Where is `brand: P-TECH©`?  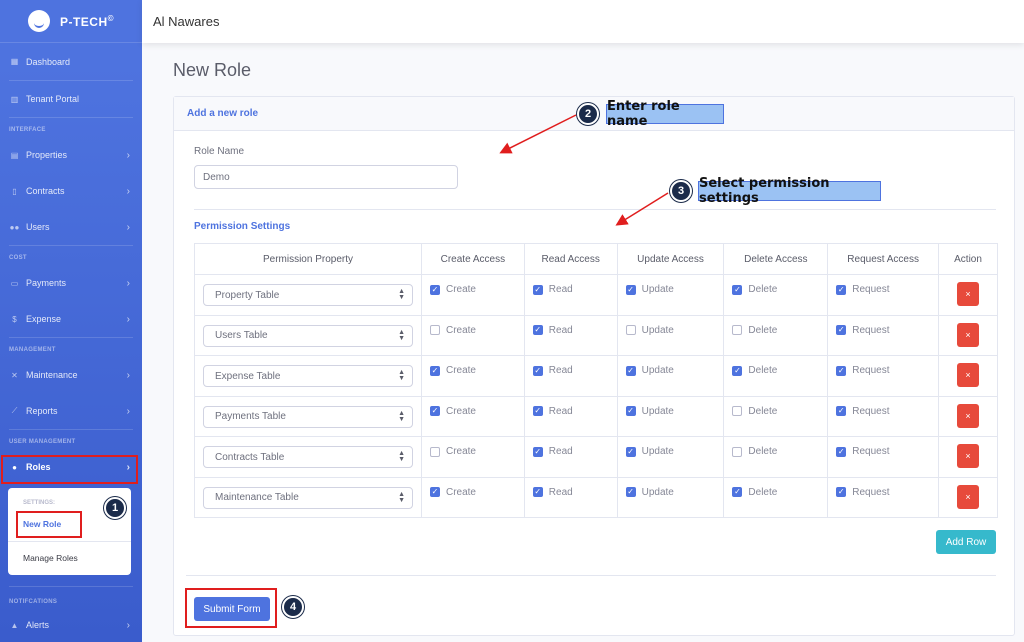
brand: P-TECH© is located at coordinates (71, 21).